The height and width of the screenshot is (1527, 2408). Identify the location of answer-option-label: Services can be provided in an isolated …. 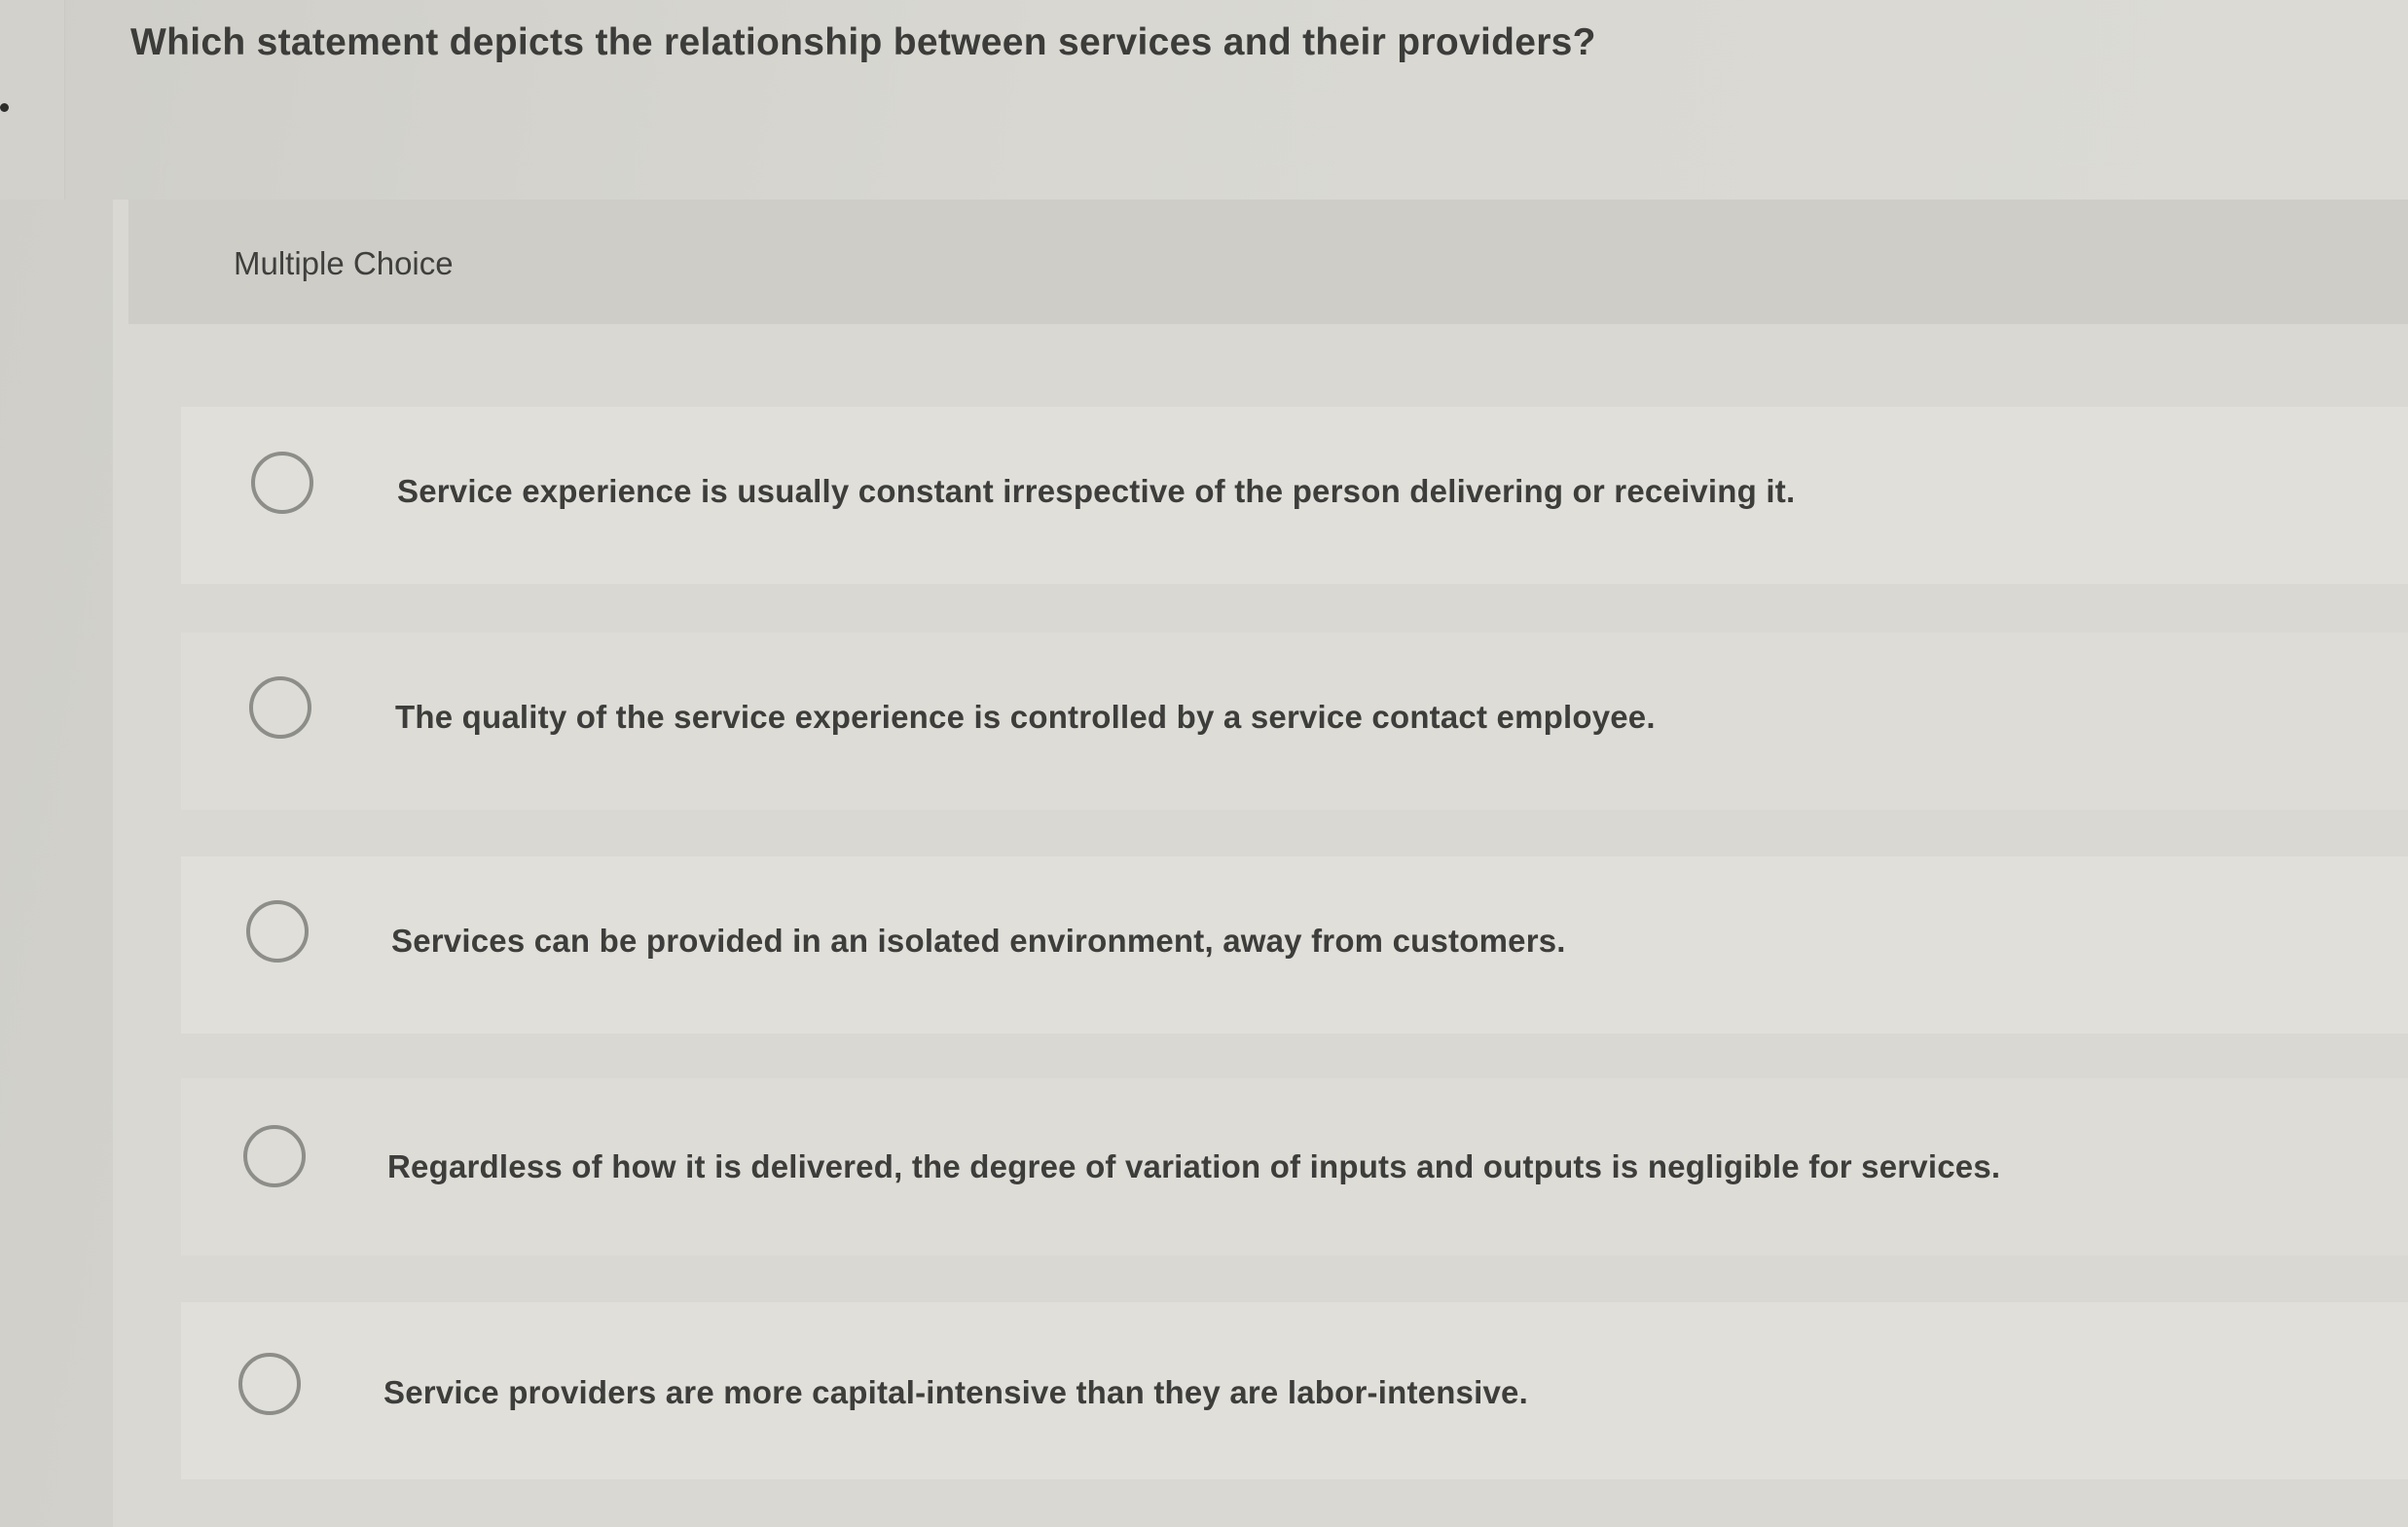
(978, 942).